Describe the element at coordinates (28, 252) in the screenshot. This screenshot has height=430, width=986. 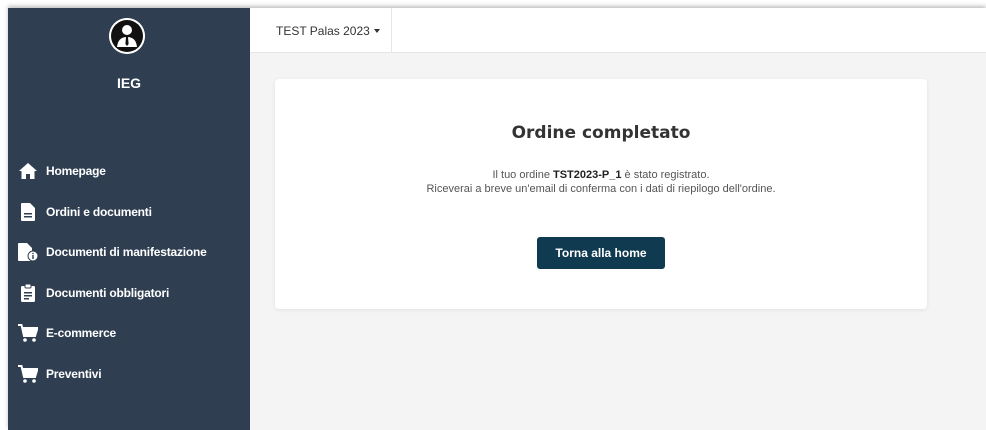
I see `document-info-icon` at that location.